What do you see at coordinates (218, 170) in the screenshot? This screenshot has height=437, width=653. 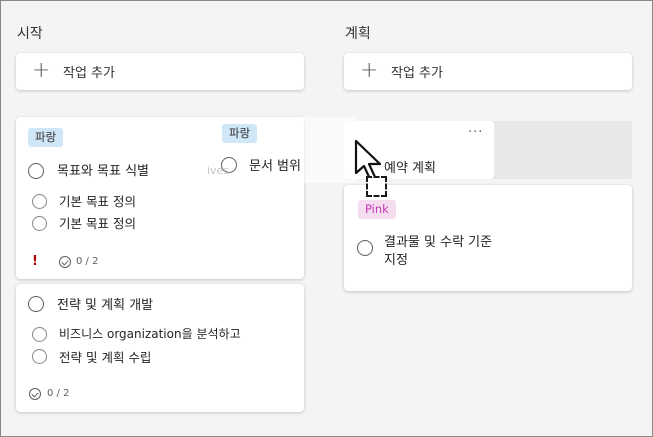 I see `ghost-text: ives` at bounding box center [218, 170].